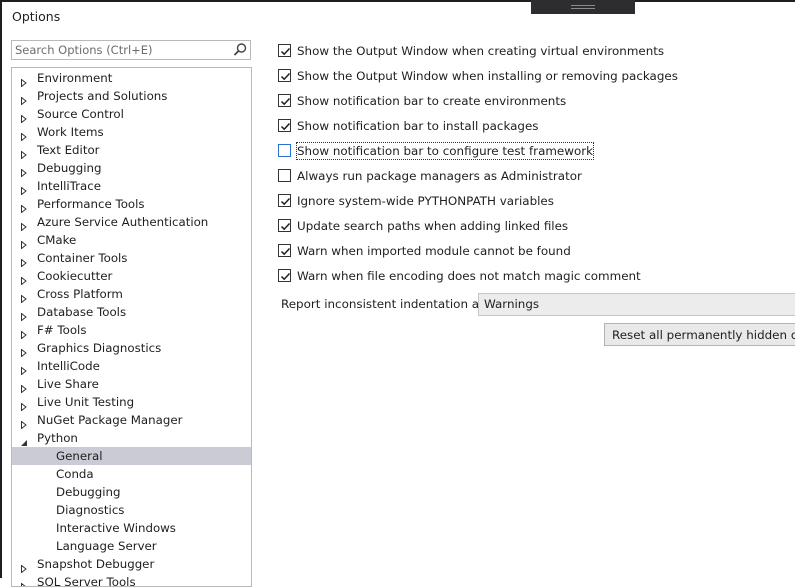 This screenshot has width=795, height=587. Describe the element at coordinates (636, 304) in the screenshot. I see `indentation-dropdown: Warnings` at that location.